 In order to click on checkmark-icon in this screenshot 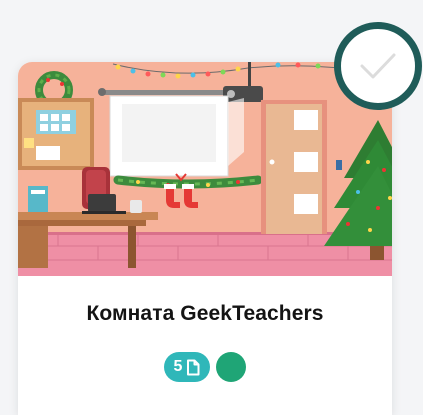, I will do `click(378, 66)`.